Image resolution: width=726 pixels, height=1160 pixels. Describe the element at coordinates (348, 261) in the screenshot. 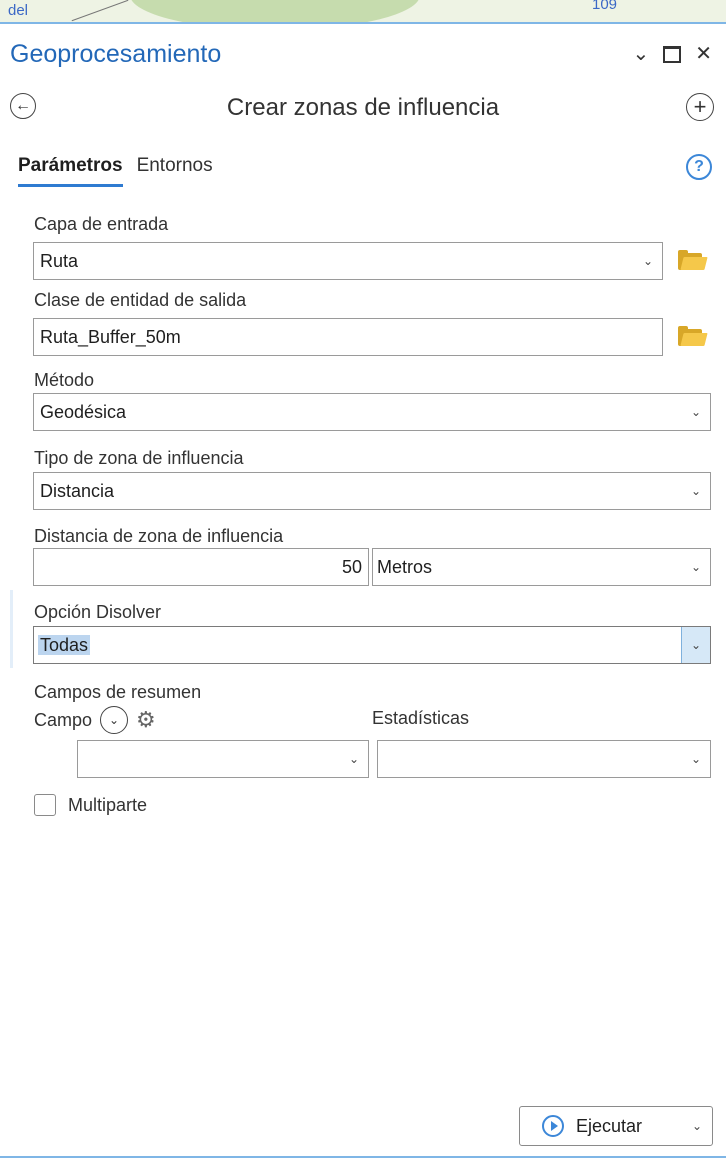

I see `input-layer-select: Ruta ⌄` at that location.